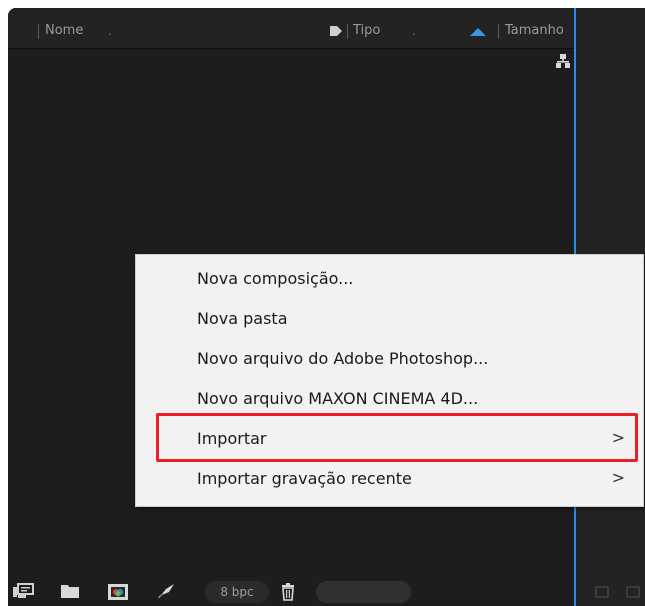 The height and width of the screenshot is (606, 645). I want to click on label-tag-icon, so click(336, 31).